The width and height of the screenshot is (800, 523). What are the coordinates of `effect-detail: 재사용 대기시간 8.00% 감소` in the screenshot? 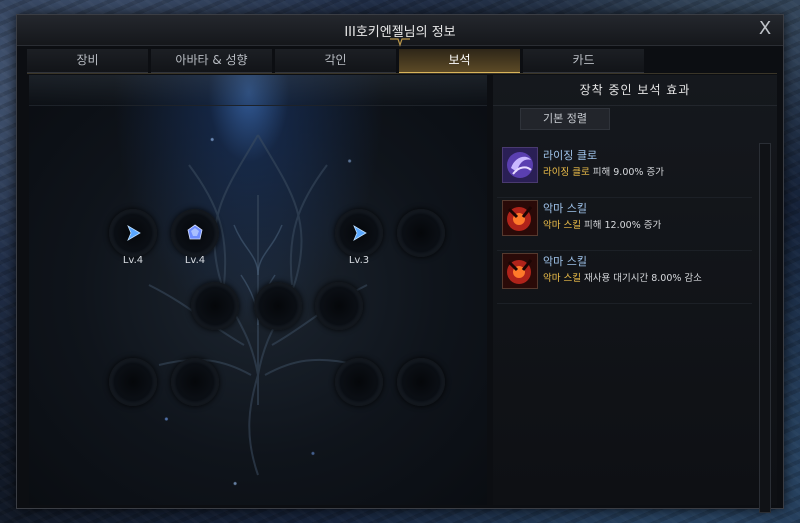 It's located at (641, 278).